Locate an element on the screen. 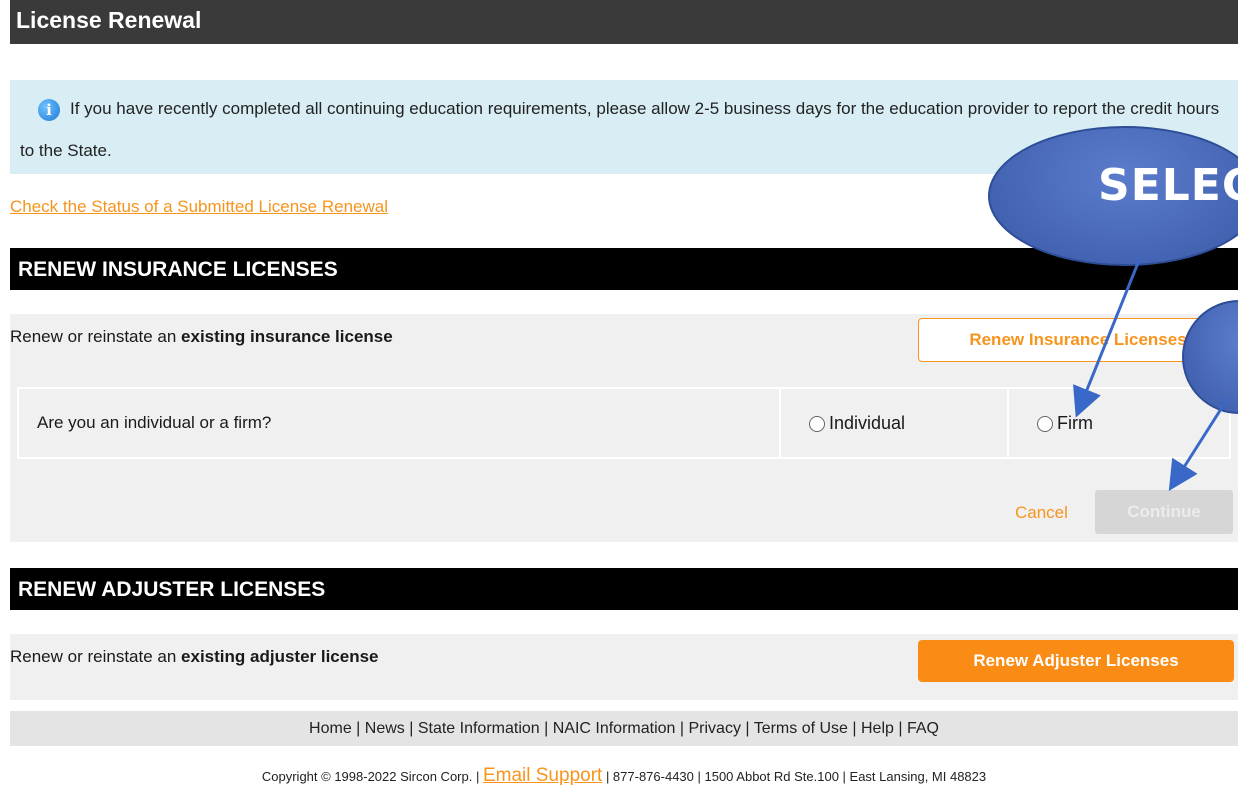 This screenshot has width=1238, height=798. annotation-arrows is located at coordinates (1151, 374).